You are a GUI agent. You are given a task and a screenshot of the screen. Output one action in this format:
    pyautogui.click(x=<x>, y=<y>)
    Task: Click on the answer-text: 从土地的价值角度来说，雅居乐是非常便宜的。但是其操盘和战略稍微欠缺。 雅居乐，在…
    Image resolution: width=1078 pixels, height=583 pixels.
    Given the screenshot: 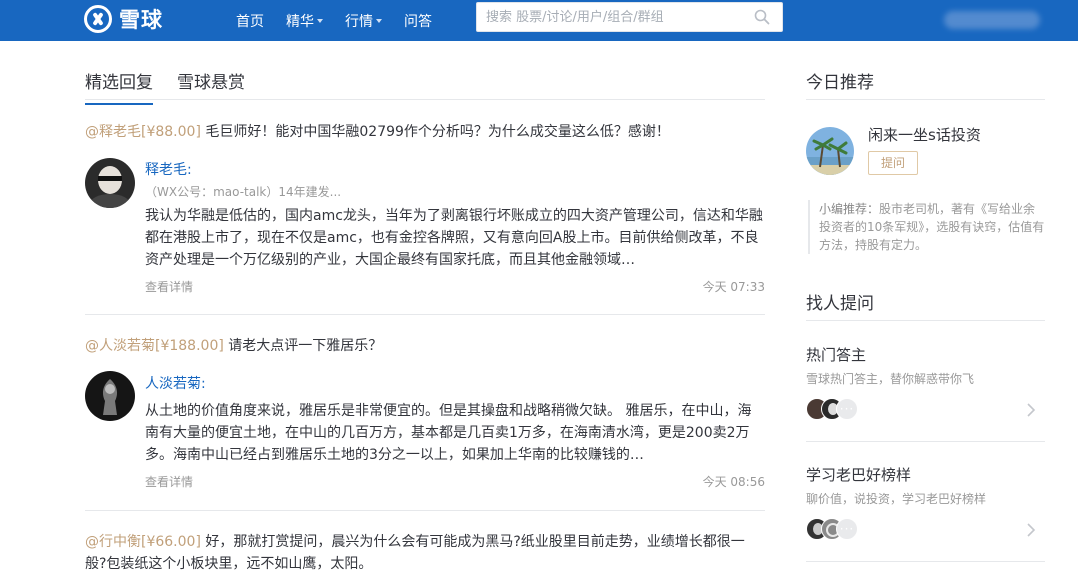 What is the action you would take?
    pyautogui.click(x=448, y=433)
    